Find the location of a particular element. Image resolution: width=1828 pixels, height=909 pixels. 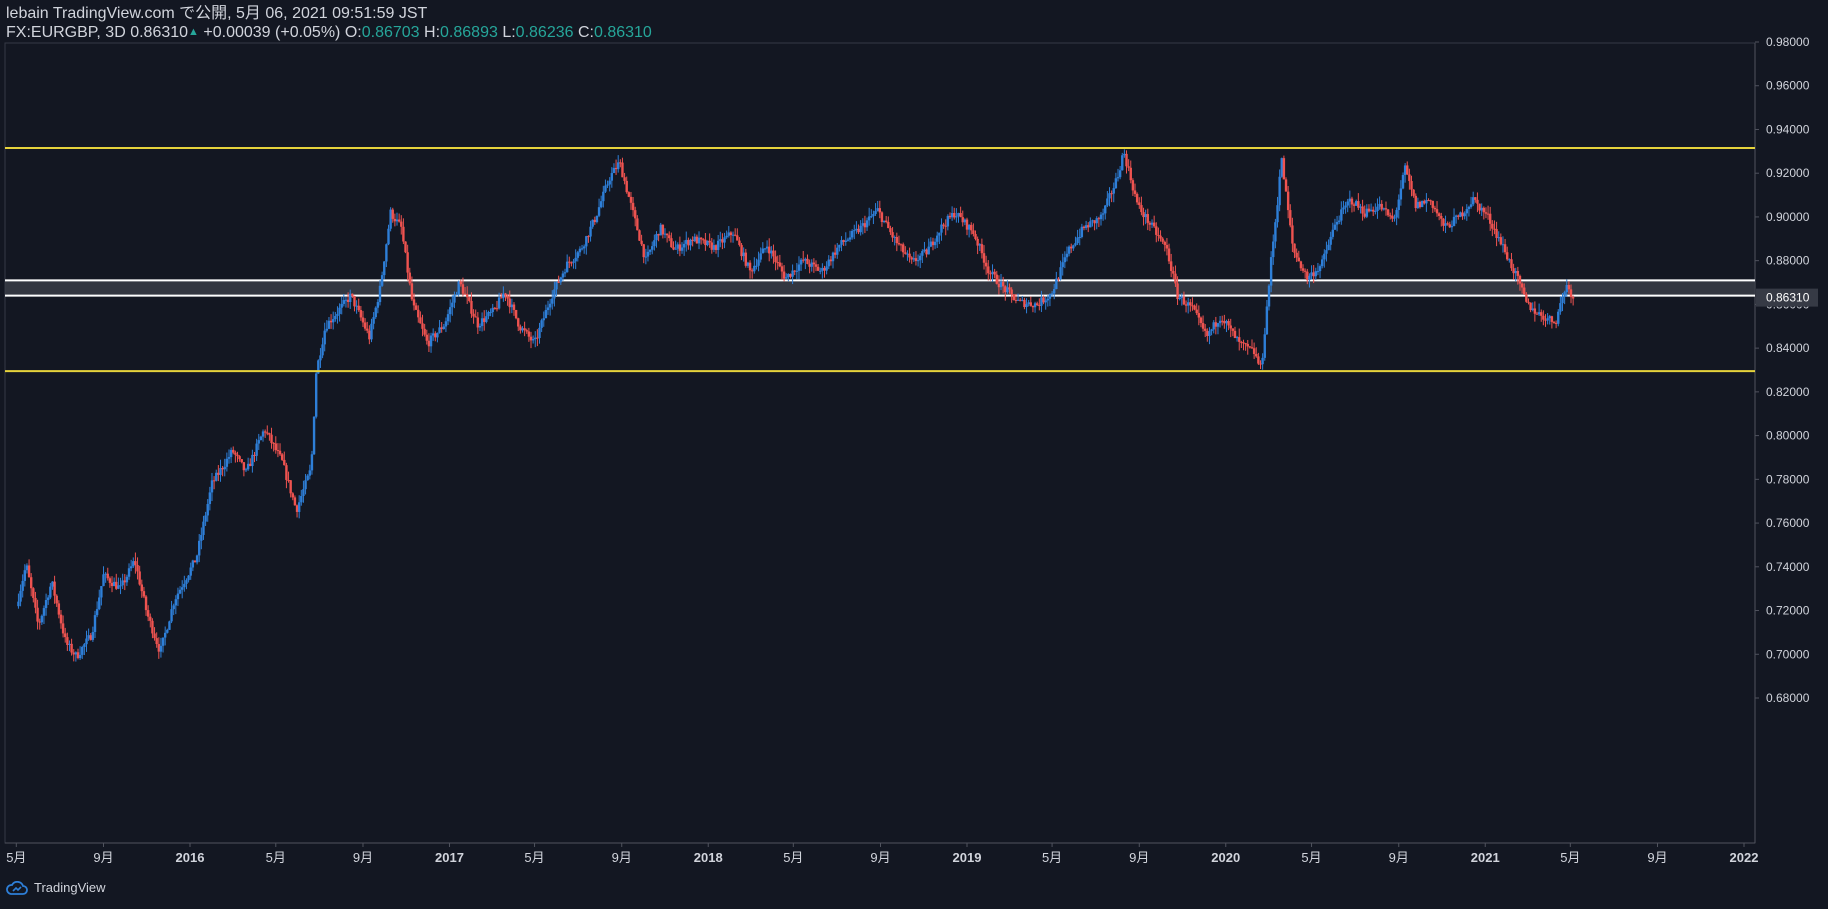

consolidation-zone is located at coordinates (880, 288).